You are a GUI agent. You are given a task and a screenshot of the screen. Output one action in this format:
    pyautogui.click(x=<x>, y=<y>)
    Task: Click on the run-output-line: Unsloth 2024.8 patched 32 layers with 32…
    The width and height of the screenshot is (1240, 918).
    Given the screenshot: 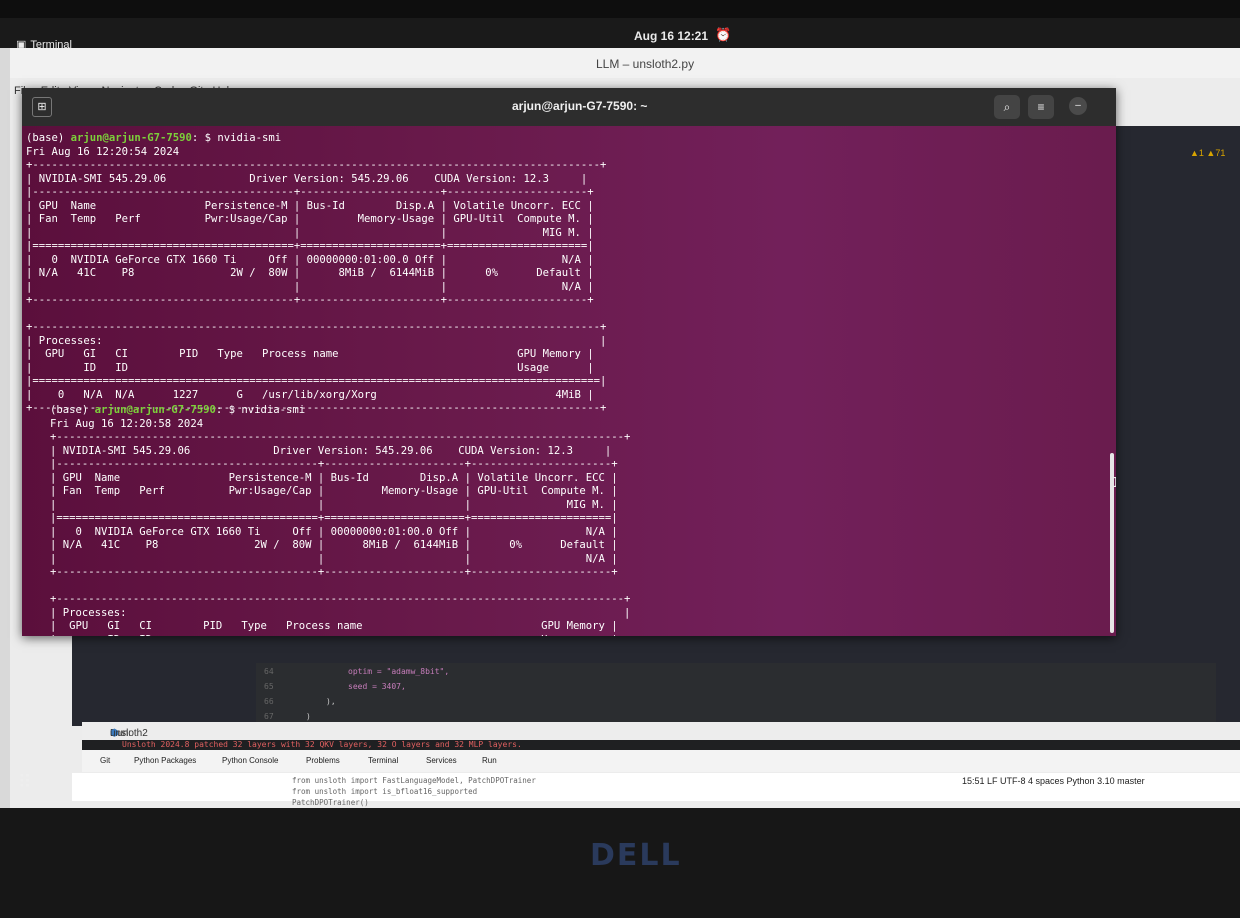 What is the action you would take?
    pyautogui.click(x=322, y=744)
    